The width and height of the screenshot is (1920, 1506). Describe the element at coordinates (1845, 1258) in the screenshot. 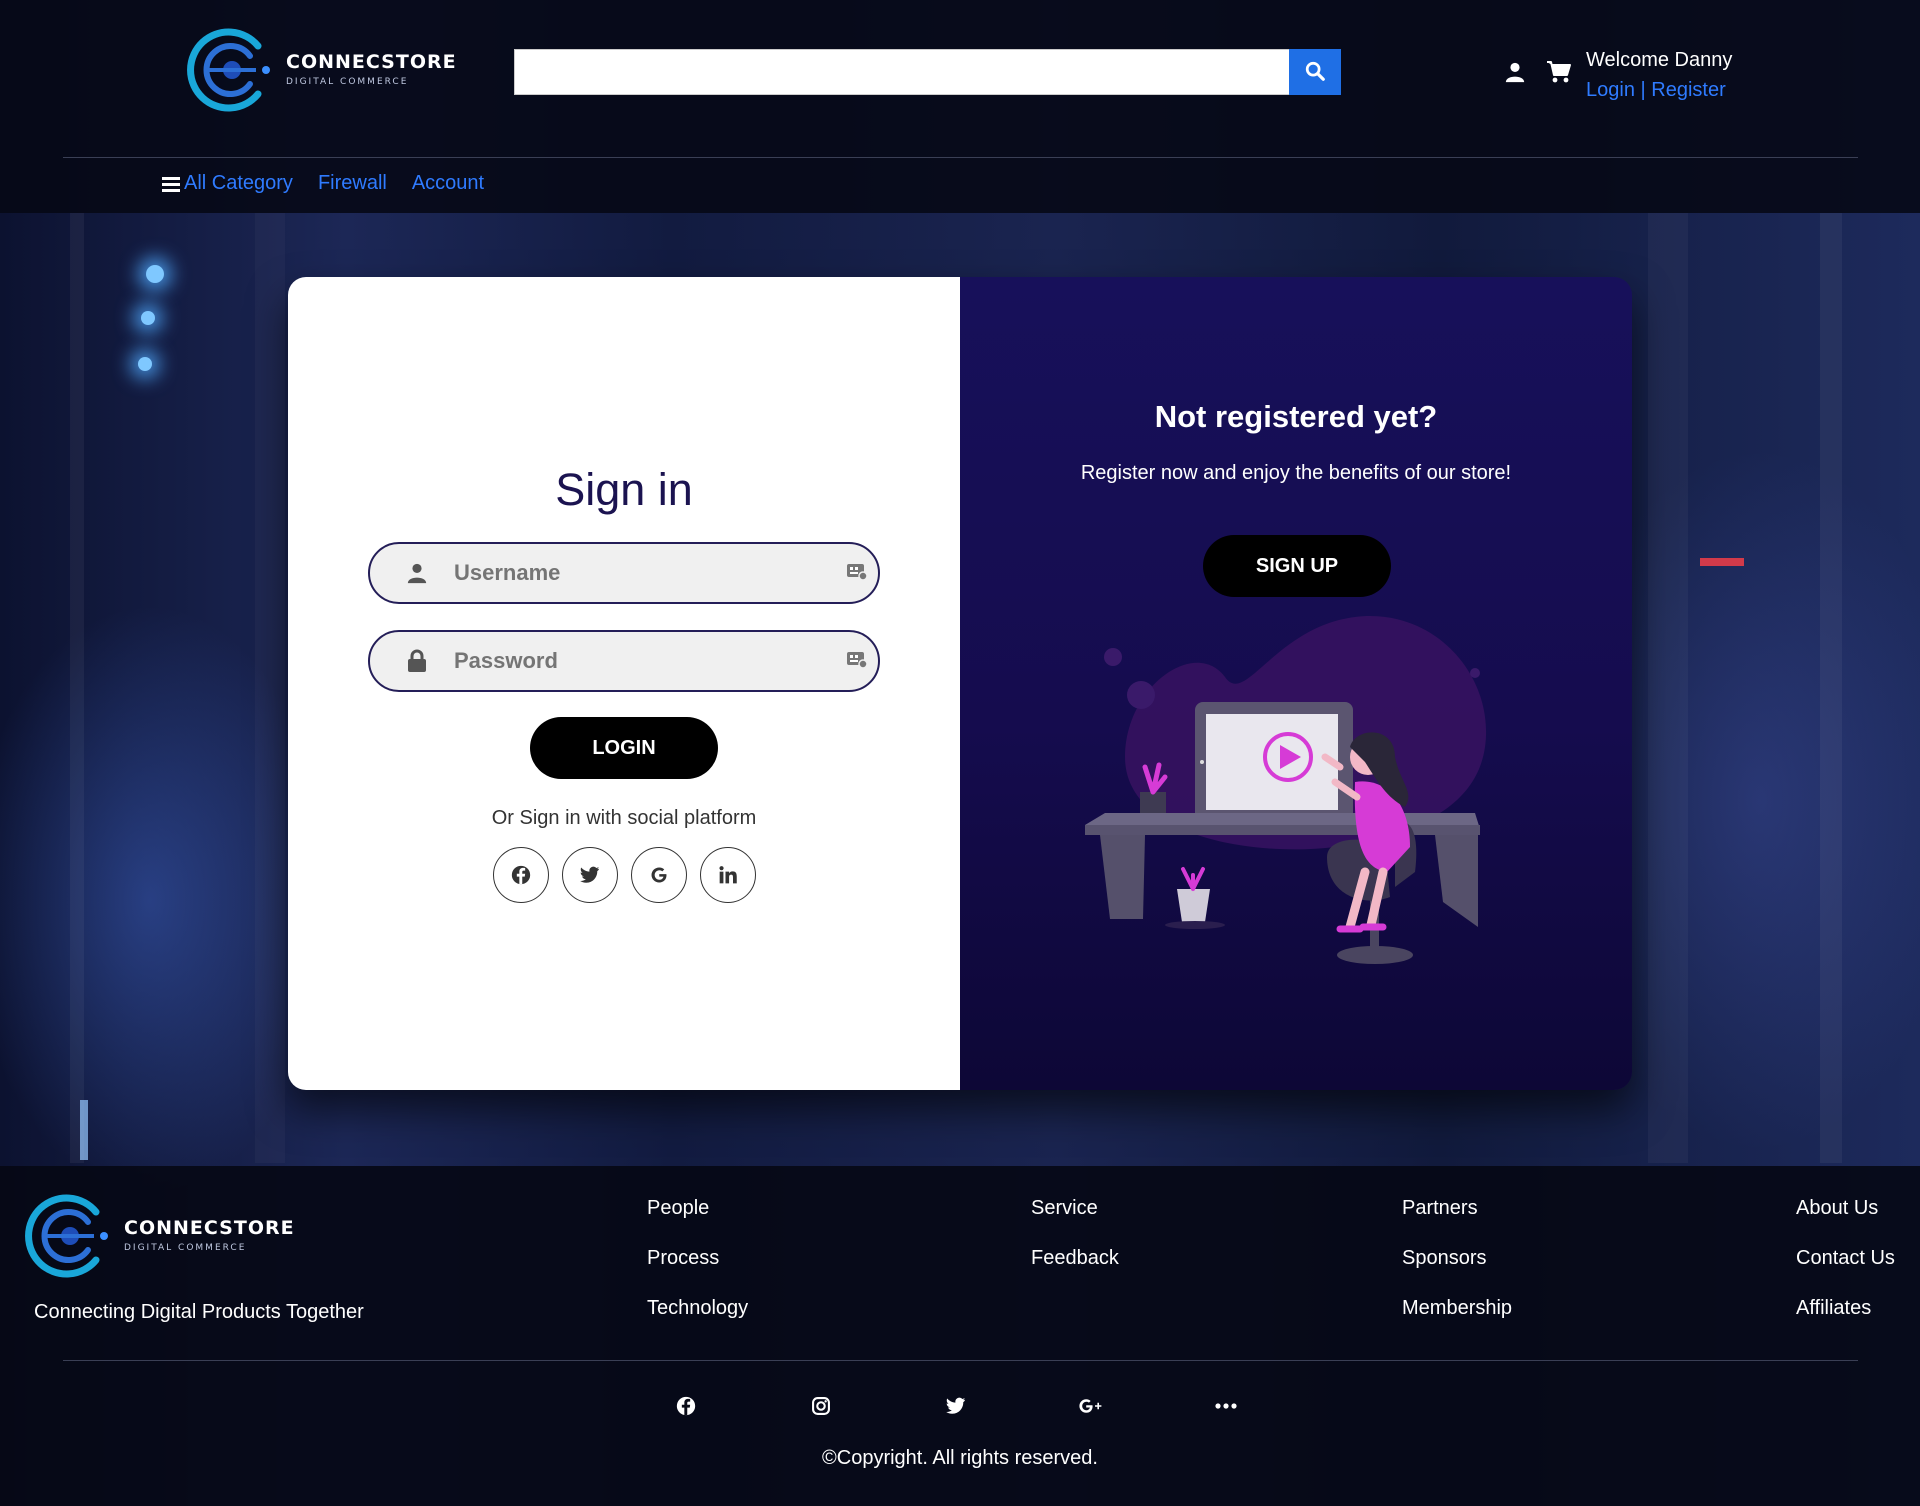

I see `footer-link-contact-us: Contact Us` at that location.